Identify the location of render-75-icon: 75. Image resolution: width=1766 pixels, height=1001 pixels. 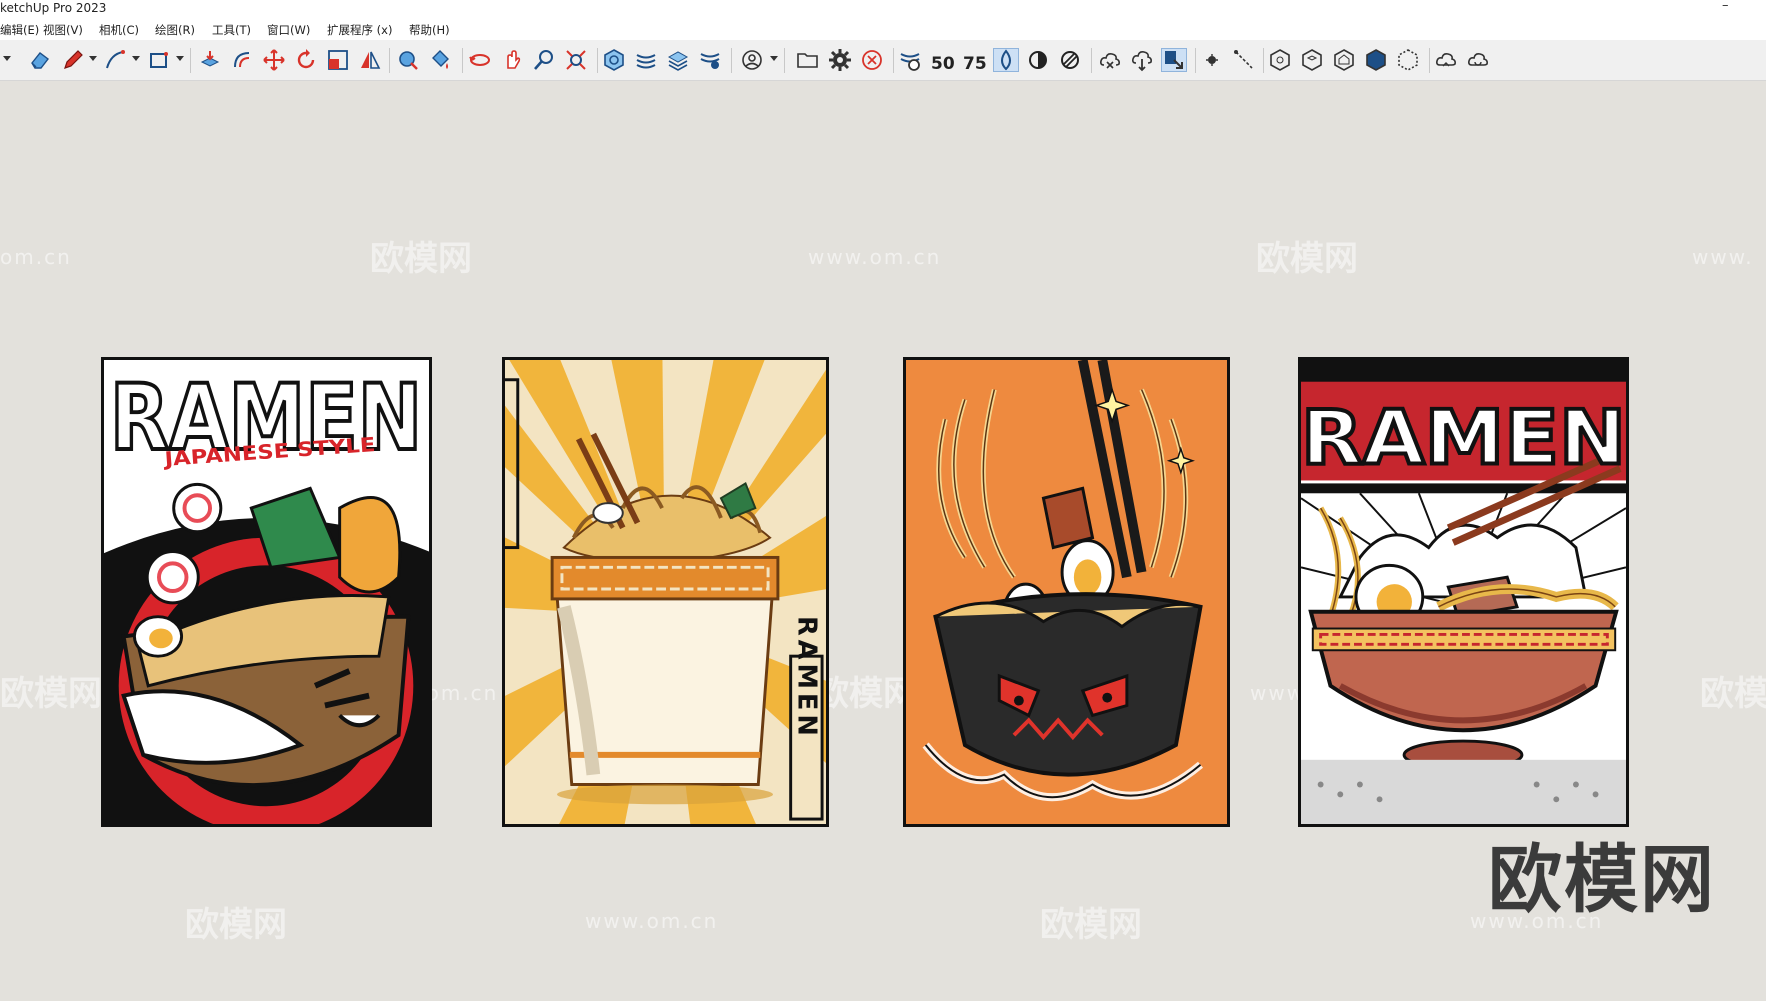
(974, 60).